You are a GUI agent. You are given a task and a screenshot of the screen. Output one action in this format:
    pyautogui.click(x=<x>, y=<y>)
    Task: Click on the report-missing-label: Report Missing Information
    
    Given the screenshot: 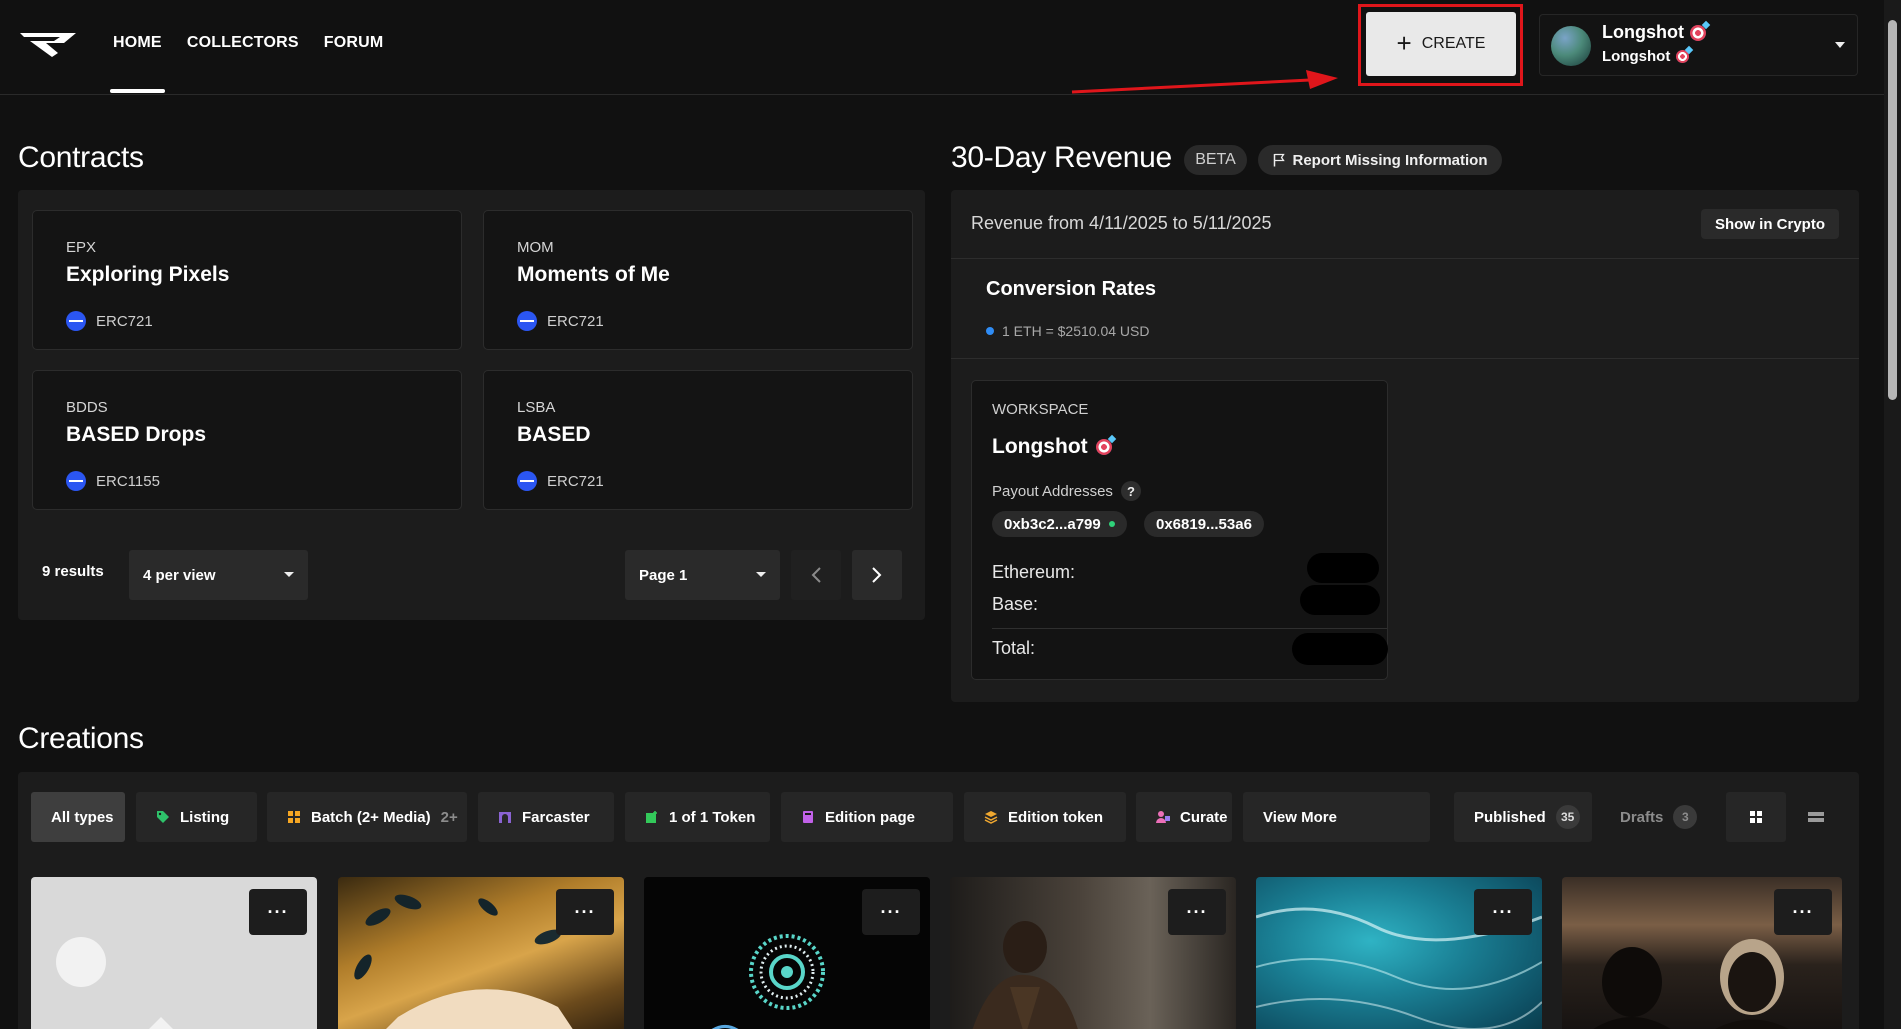 What is the action you would take?
    pyautogui.click(x=1390, y=160)
    